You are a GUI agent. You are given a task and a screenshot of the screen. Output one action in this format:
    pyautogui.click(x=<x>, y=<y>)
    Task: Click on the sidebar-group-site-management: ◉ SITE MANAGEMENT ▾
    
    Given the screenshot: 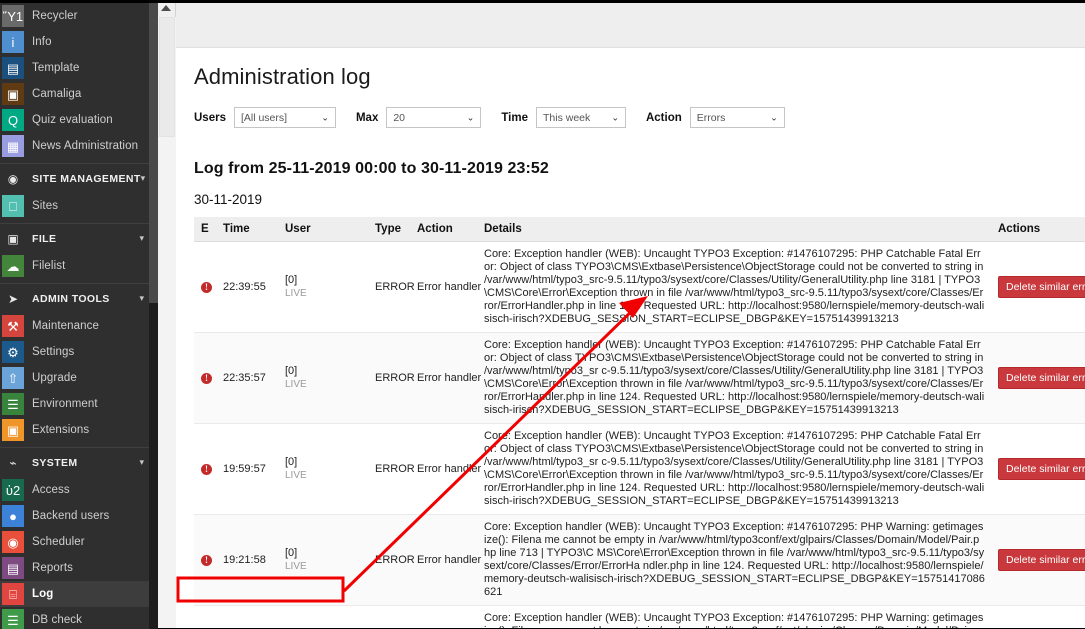 What is the action you would take?
    pyautogui.click(x=79, y=178)
    